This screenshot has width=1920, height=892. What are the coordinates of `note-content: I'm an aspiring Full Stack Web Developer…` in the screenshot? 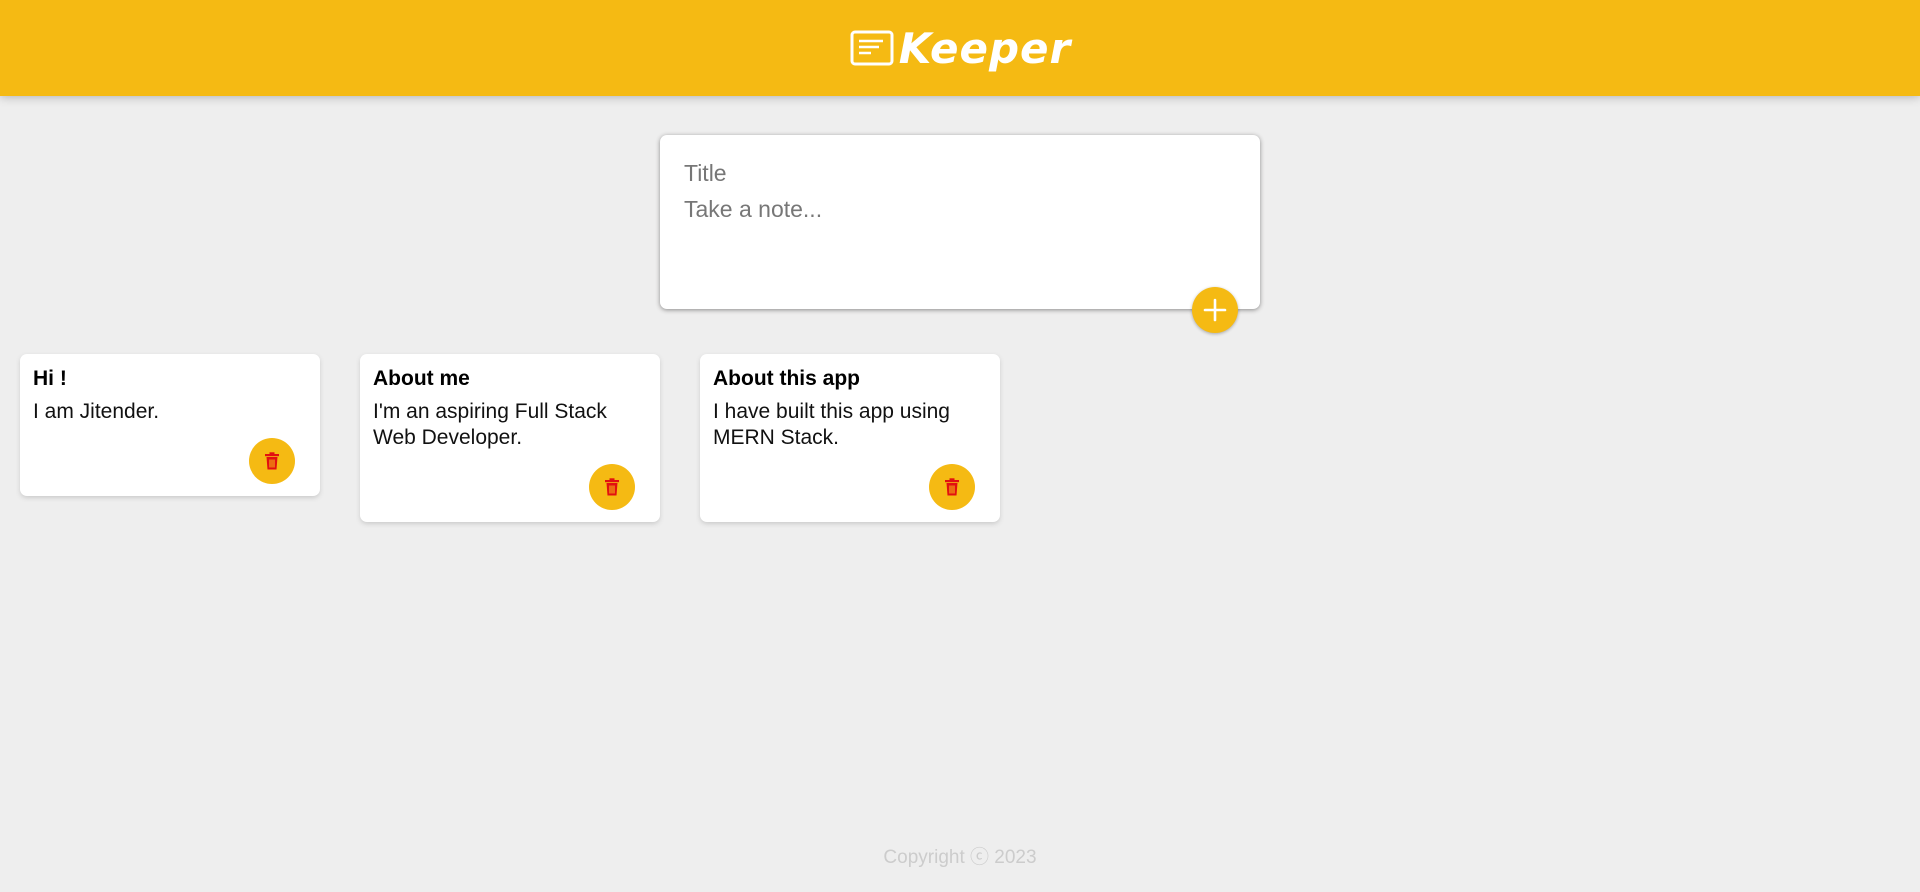 It's located at (493, 424).